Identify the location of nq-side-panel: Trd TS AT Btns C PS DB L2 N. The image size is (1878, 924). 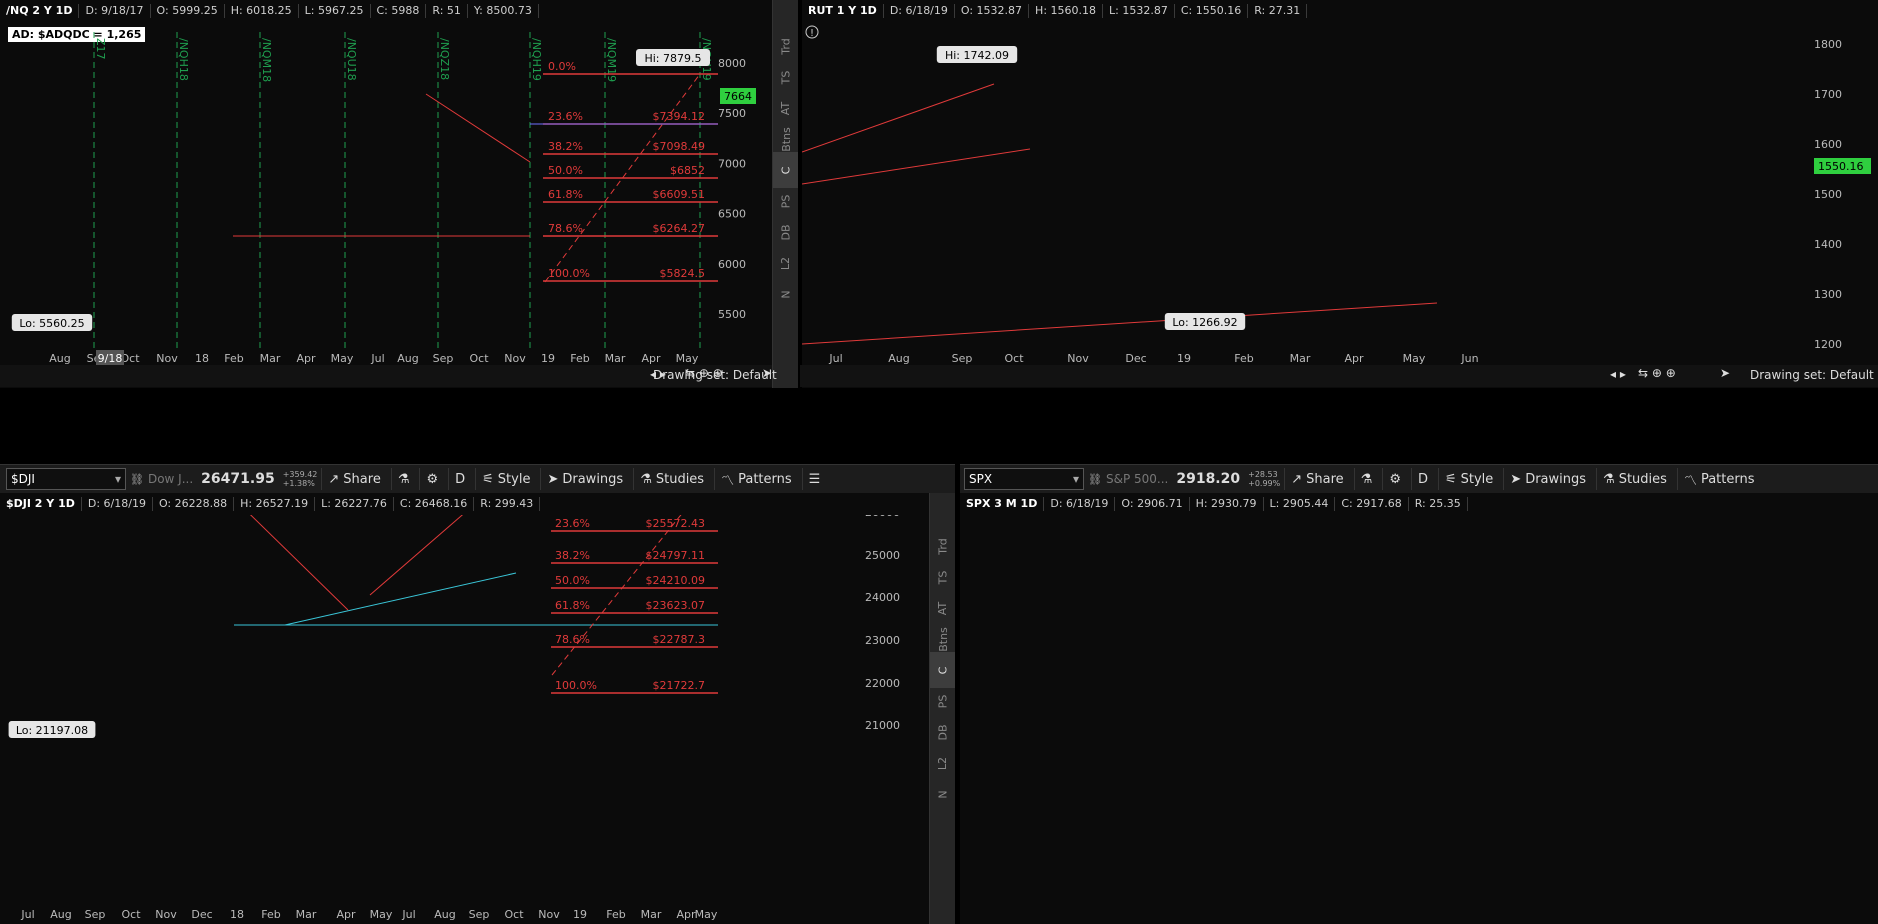
(785, 194).